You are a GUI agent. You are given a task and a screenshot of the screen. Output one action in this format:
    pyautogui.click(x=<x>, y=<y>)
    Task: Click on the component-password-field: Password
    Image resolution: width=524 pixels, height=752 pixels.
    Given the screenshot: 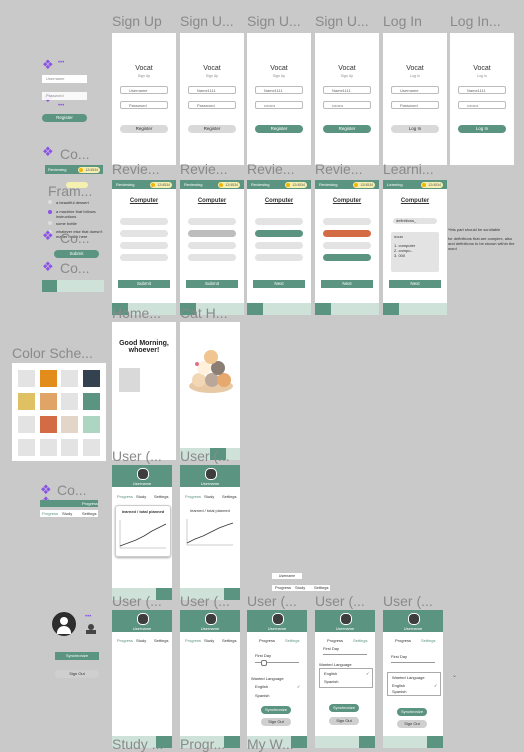 What is the action you would take?
    pyautogui.click(x=64, y=96)
    